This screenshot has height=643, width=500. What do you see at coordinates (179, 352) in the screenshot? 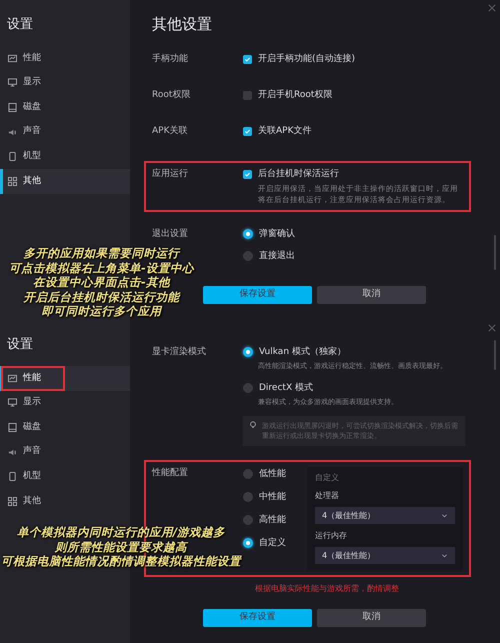
I see `setting-label: 显卡渲染模式` at bounding box center [179, 352].